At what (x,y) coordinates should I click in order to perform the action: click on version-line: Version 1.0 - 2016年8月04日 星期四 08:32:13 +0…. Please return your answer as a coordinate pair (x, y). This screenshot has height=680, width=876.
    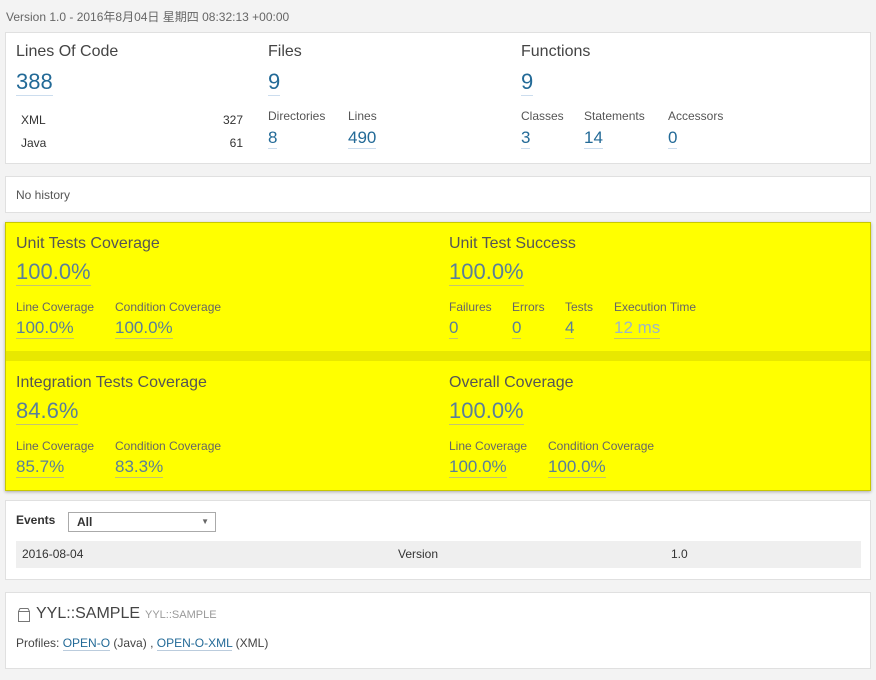
    Looking at the image, I should click on (148, 17).